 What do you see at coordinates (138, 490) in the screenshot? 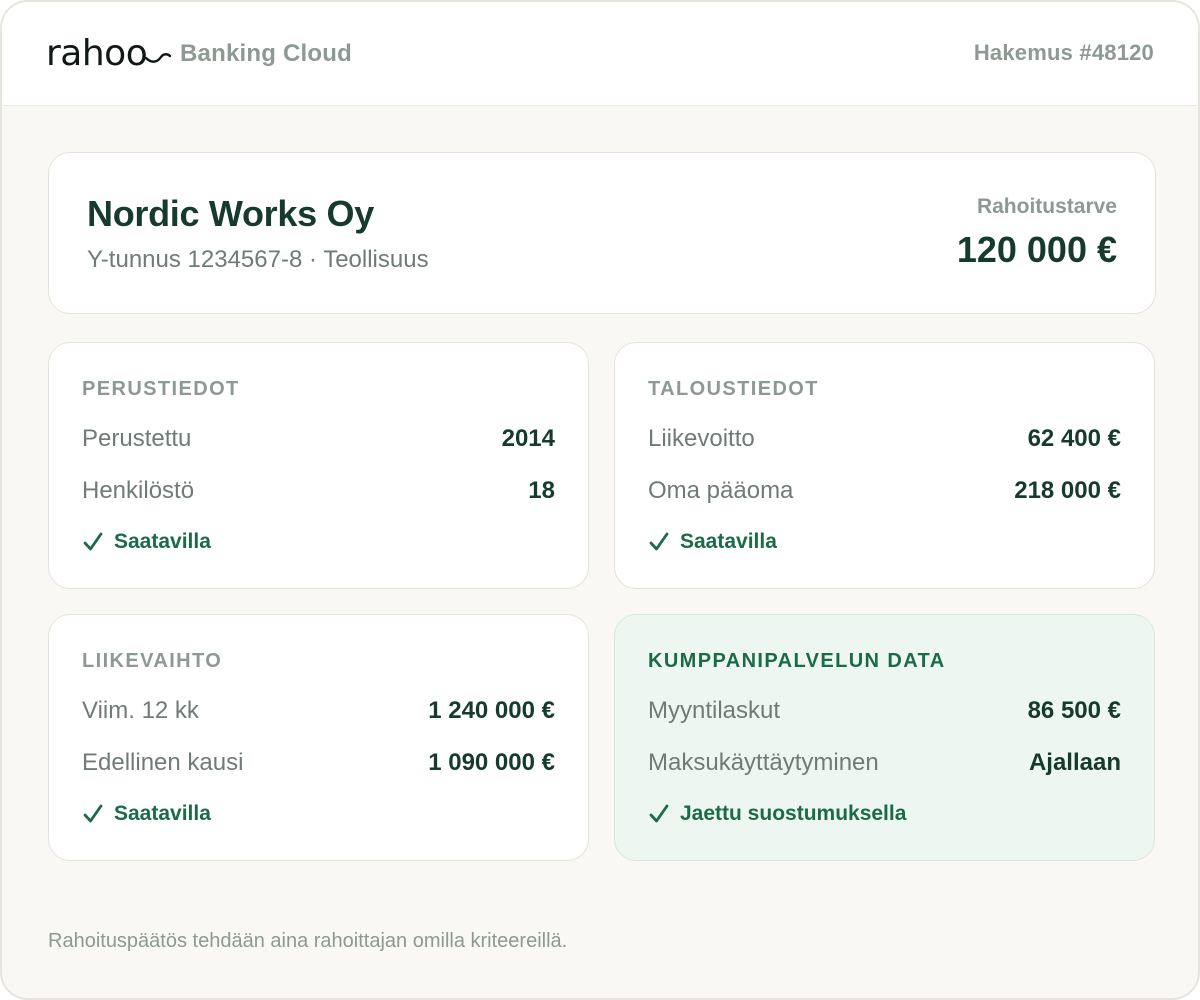
I see `row-label: Henkilöstö` at bounding box center [138, 490].